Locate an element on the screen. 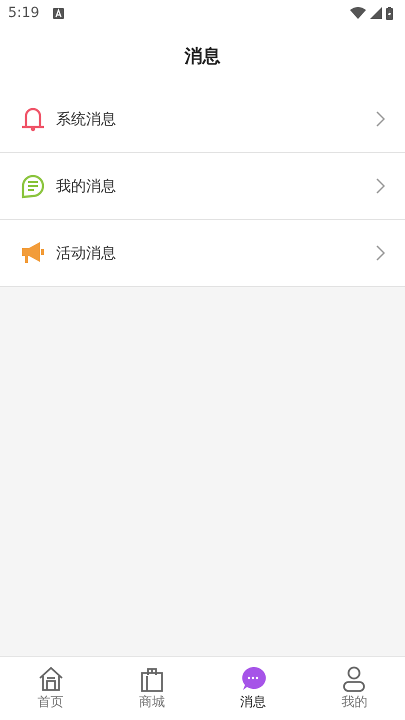 The height and width of the screenshot is (720, 405). signal-icon is located at coordinates (376, 13).